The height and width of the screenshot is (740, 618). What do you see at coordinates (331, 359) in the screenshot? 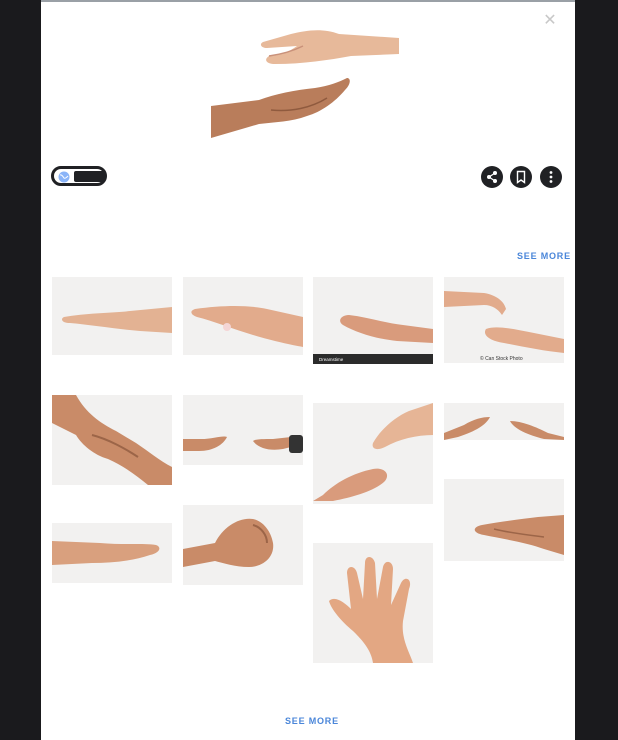
I see `thumbnail-caption: Dreamstime` at bounding box center [331, 359].